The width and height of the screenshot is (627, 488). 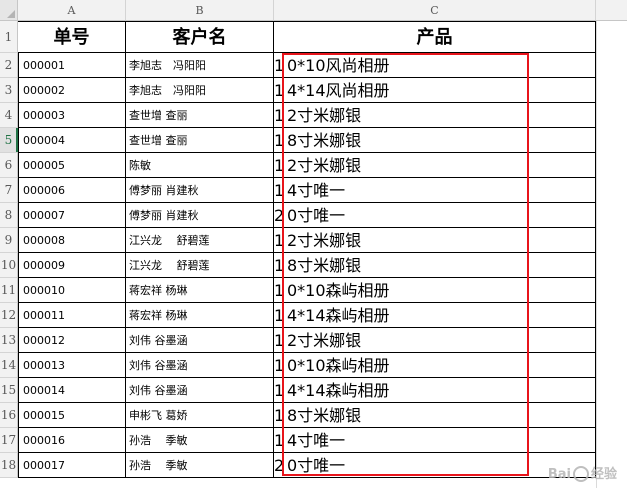 What do you see at coordinates (9, 165) in the screenshot?
I see `row-header: 6` at bounding box center [9, 165].